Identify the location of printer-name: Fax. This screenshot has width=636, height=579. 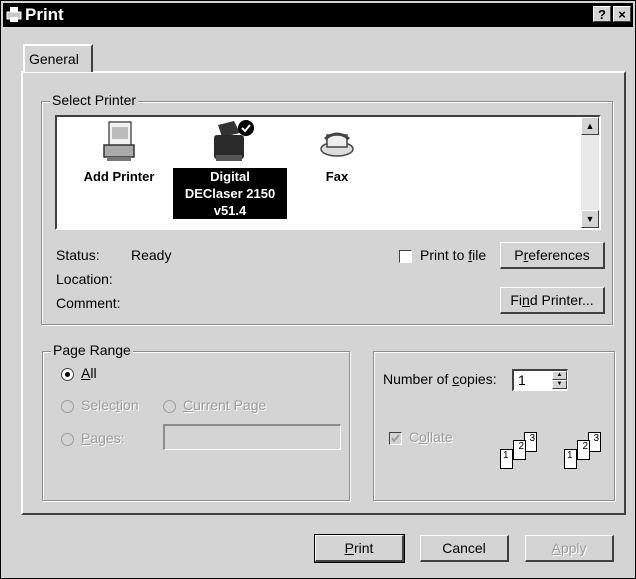
(337, 176).